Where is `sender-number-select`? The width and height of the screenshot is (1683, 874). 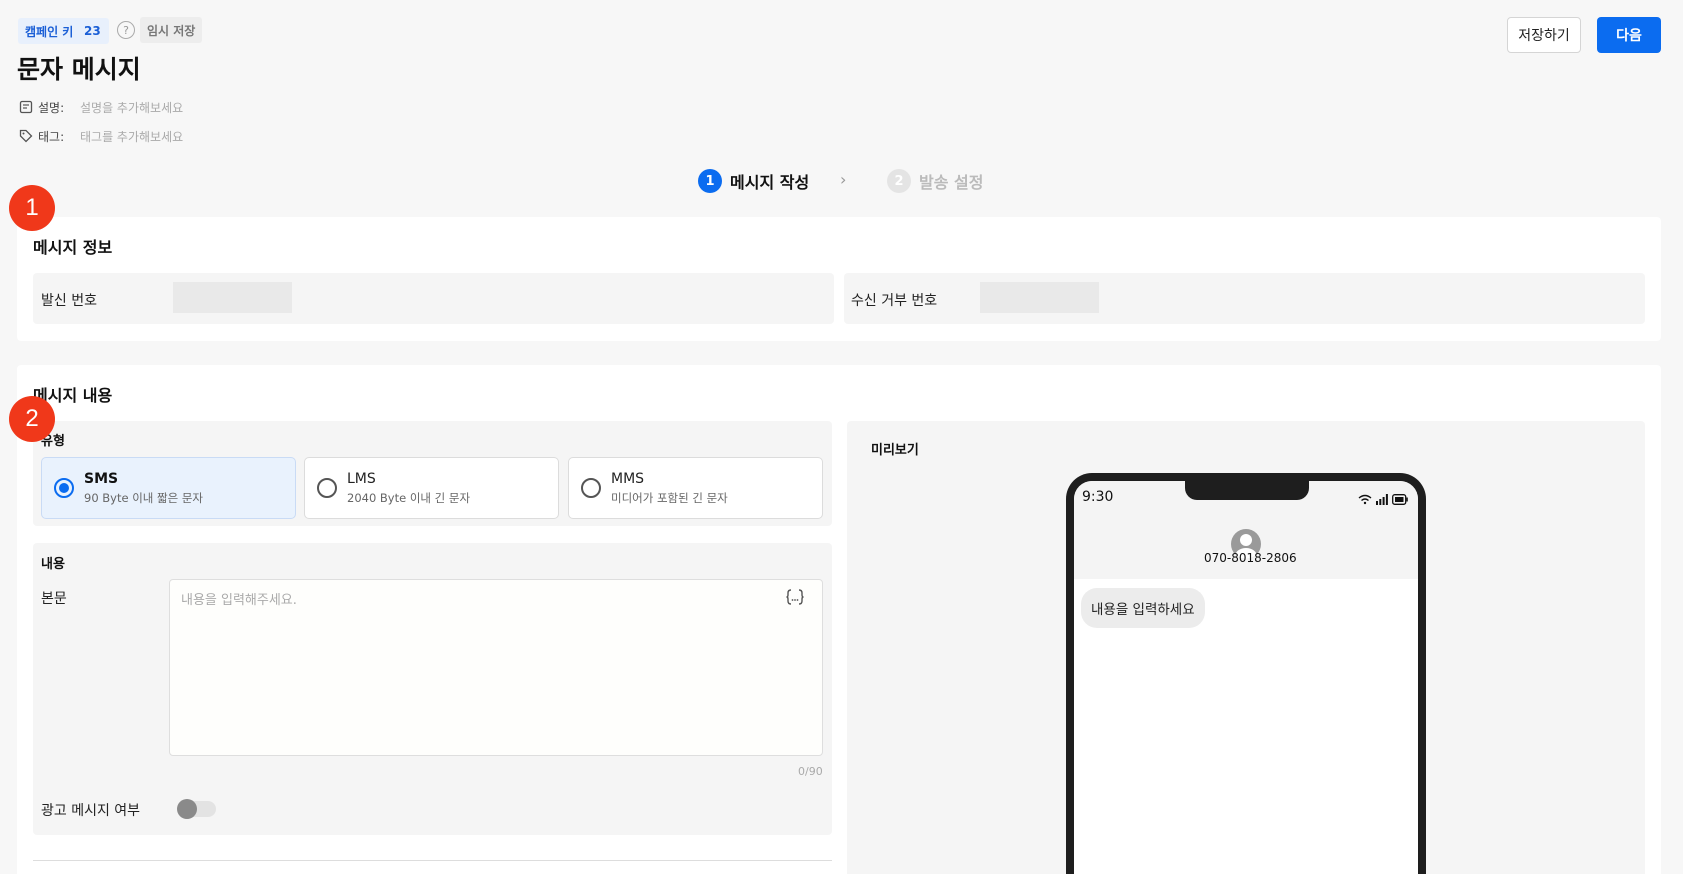 sender-number-select is located at coordinates (232, 297).